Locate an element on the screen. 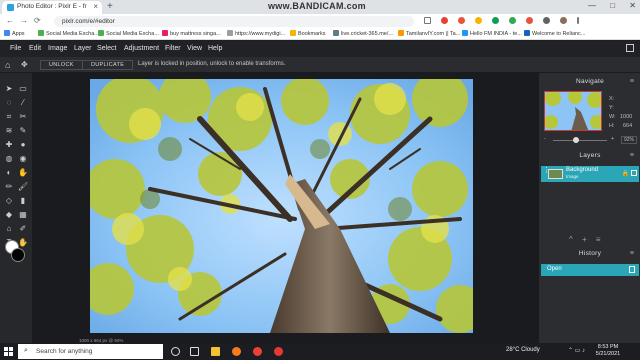 This screenshot has height=360, width=640. menu-filter: Filter is located at coordinates (173, 48).